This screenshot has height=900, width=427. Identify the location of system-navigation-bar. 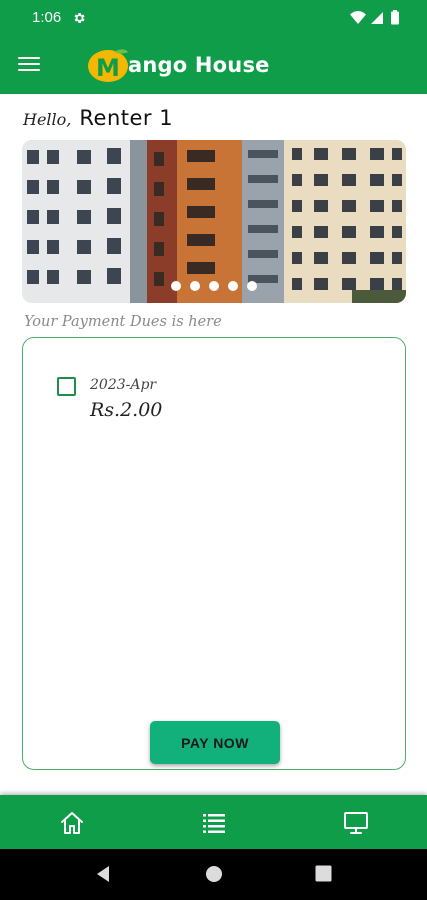
(213, 874).